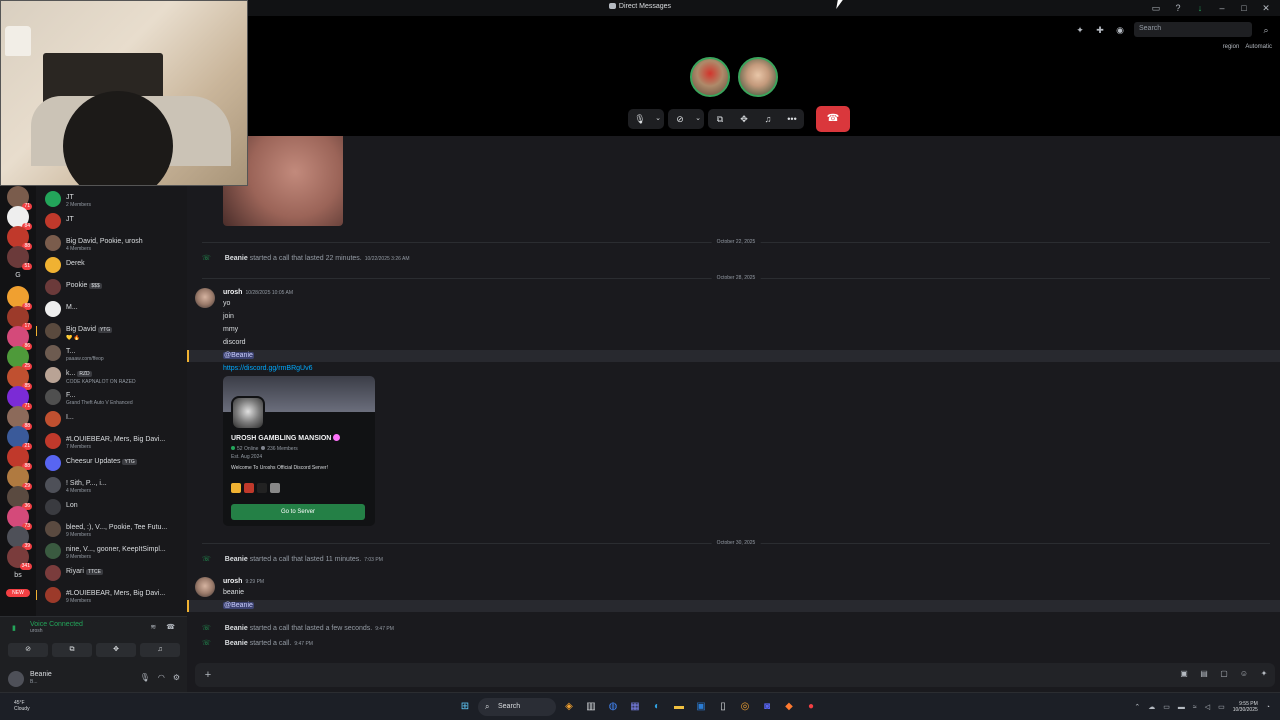  Describe the element at coordinates (1120, 30) in the screenshot. I see `user-profile-icon: ◉` at that location.